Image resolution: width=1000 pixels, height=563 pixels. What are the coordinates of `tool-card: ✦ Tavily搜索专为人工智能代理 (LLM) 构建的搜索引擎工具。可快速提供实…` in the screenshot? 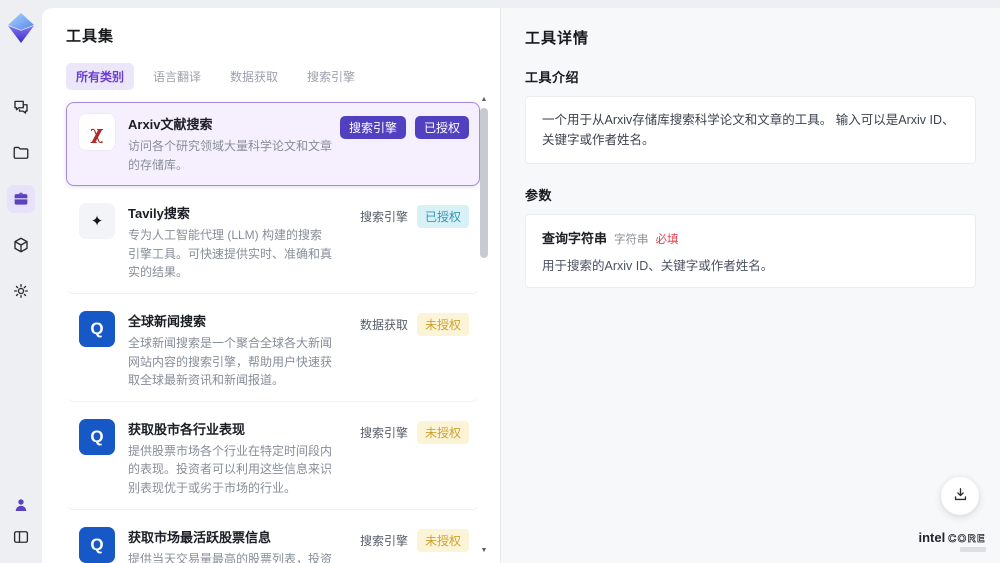 It's located at (273, 242).